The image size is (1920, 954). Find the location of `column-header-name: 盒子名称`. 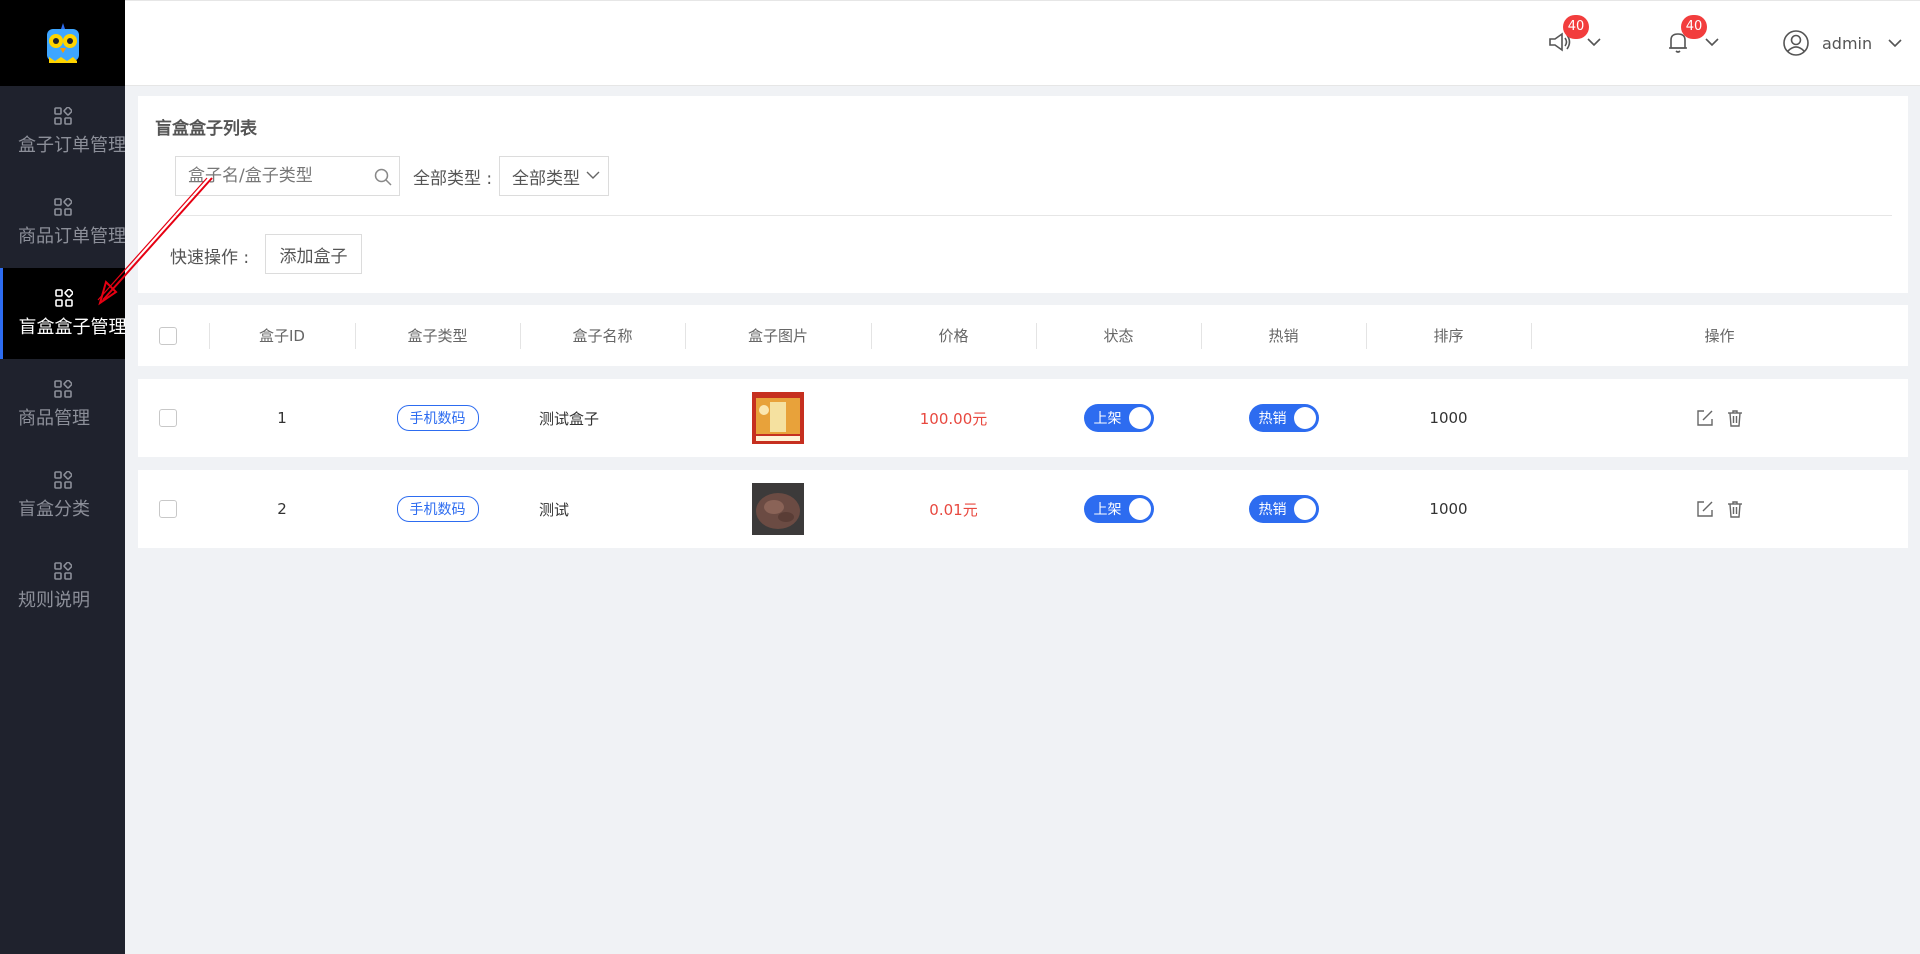

column-header-name: 盒子名称 is located at coordinates (602, 336).